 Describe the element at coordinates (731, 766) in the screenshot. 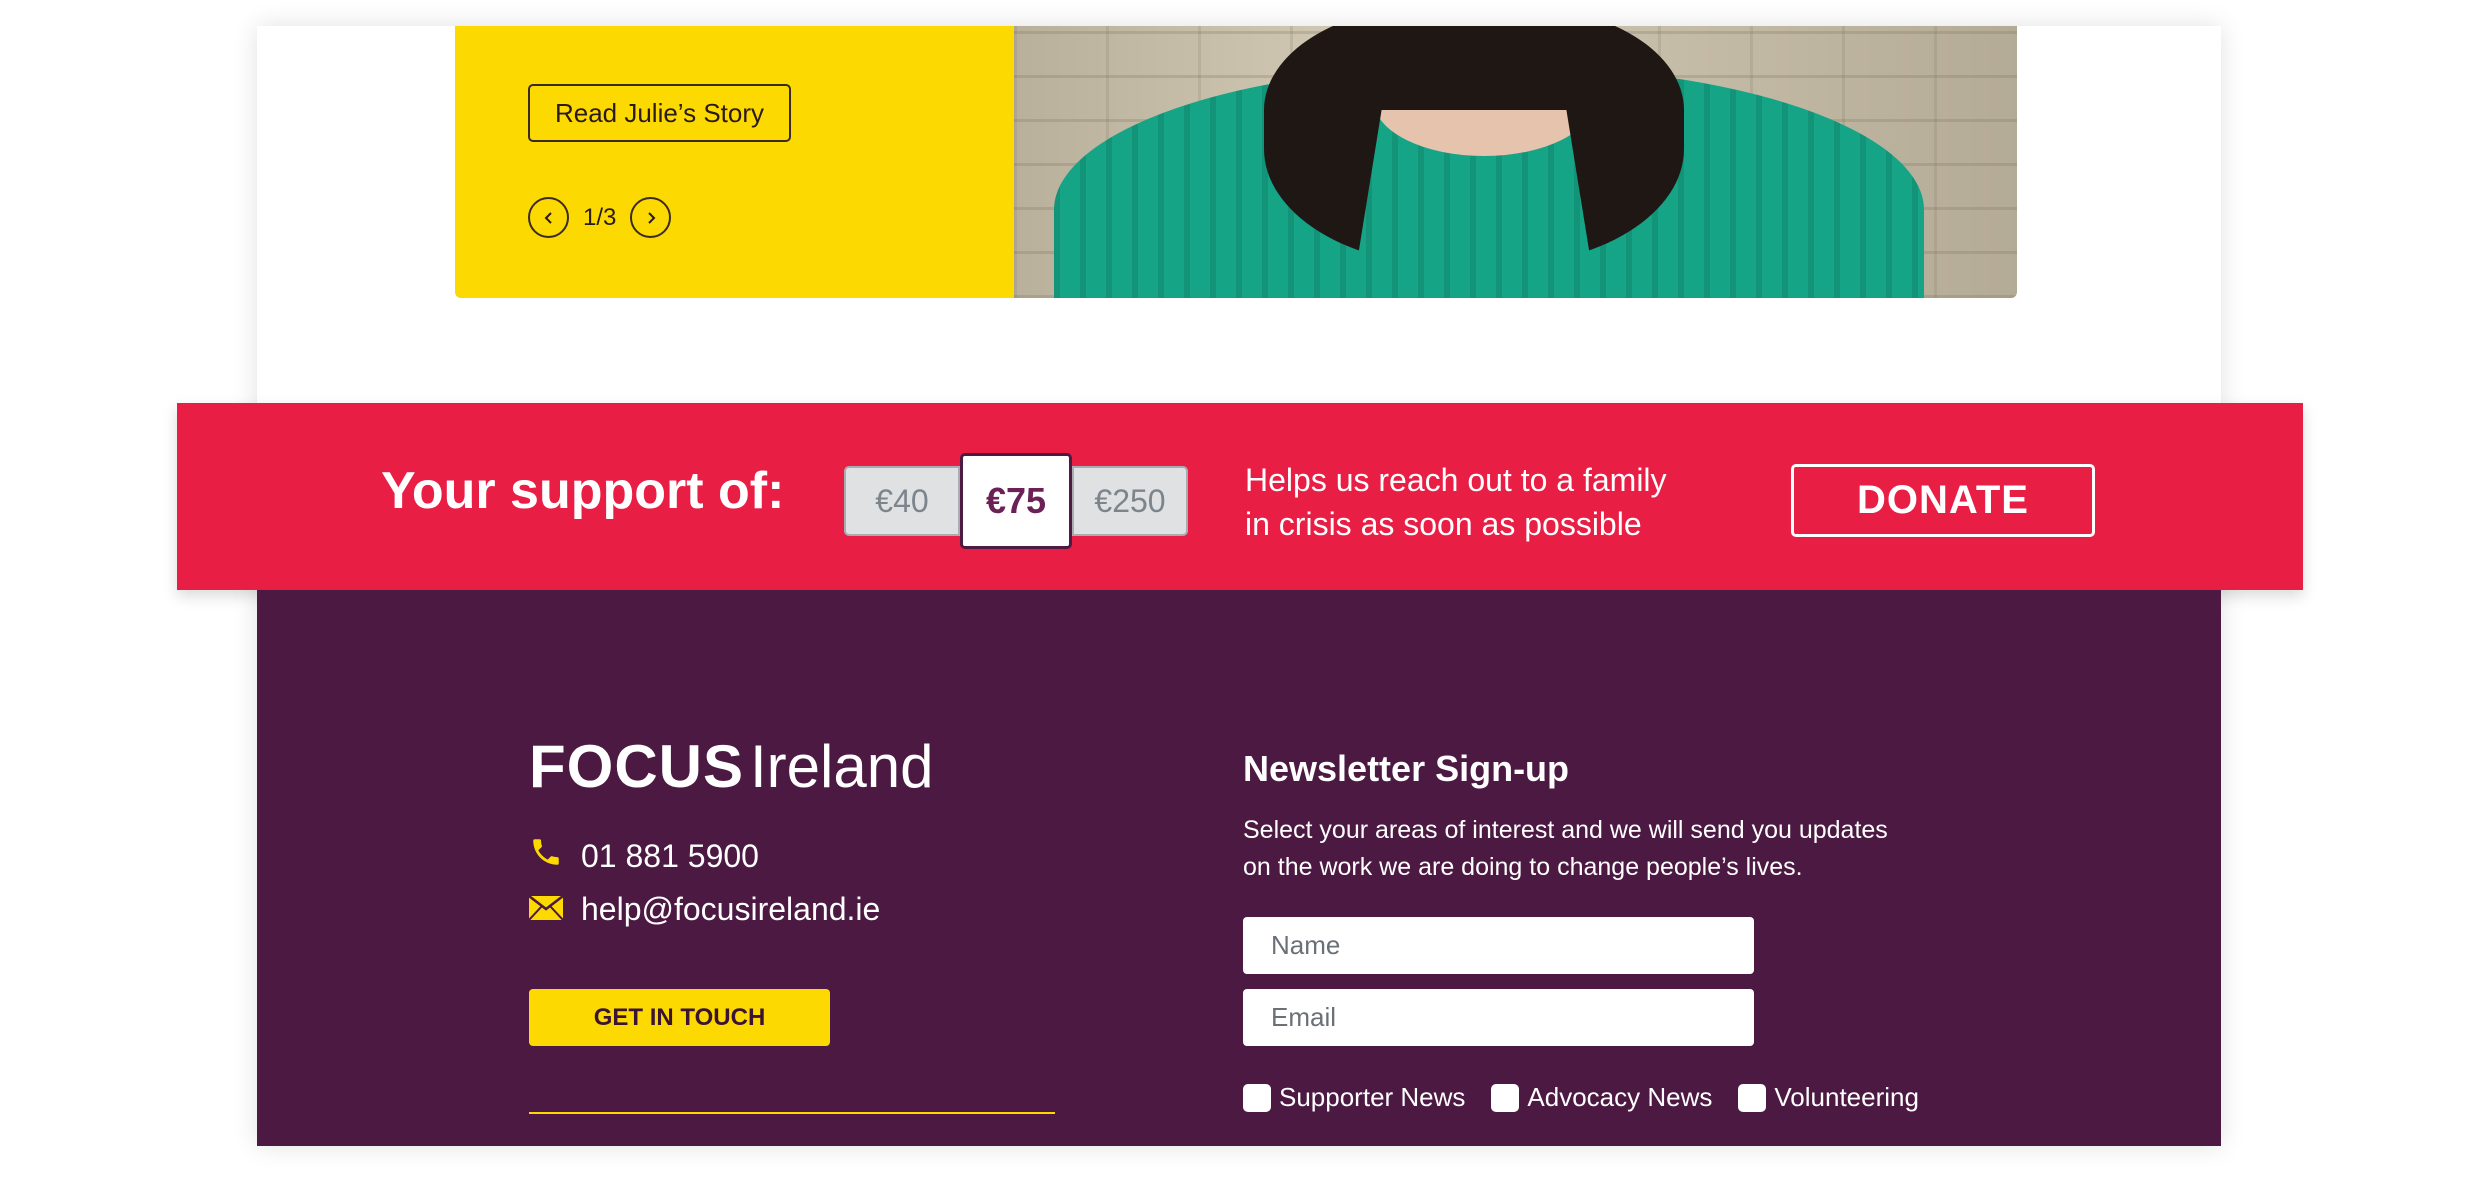

I see `focus-ireland-logo: FOCUS Ireland` at that location.